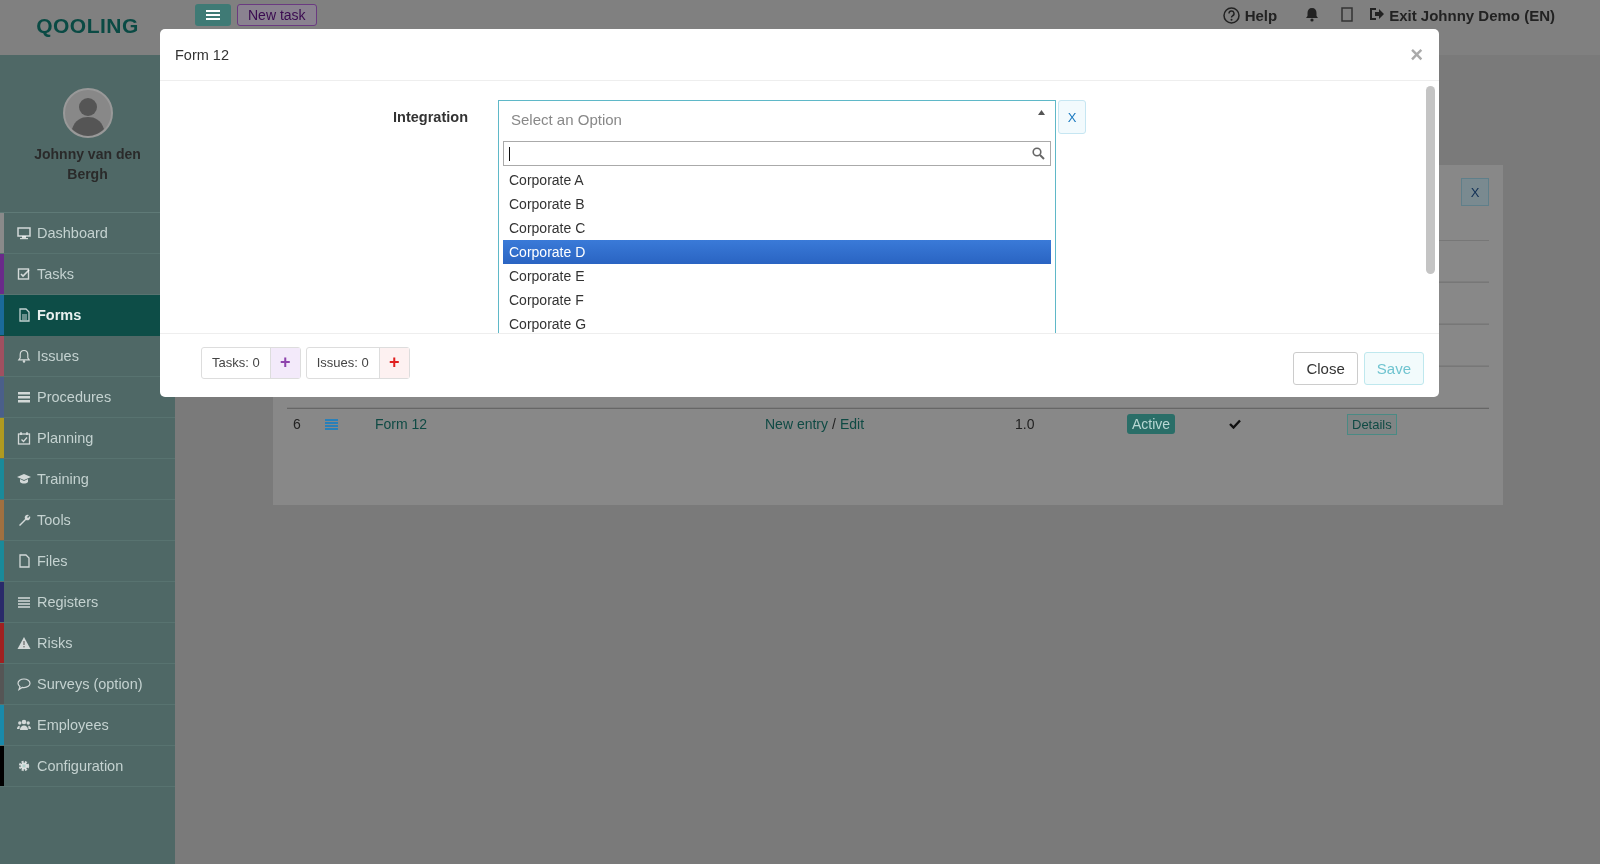  Describe the element at coordinates (852, 424) in the screenshot. I see `edit-link: Edit` at that location.